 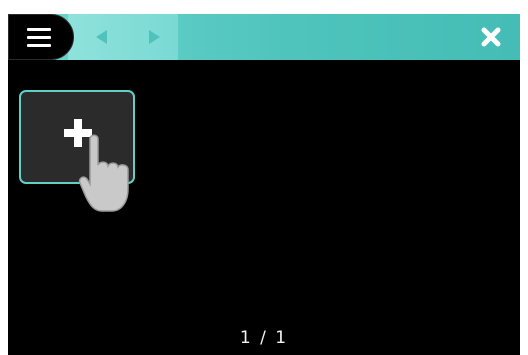 I want to click on hamburger-menu-icon, so click(x=39, y=38).